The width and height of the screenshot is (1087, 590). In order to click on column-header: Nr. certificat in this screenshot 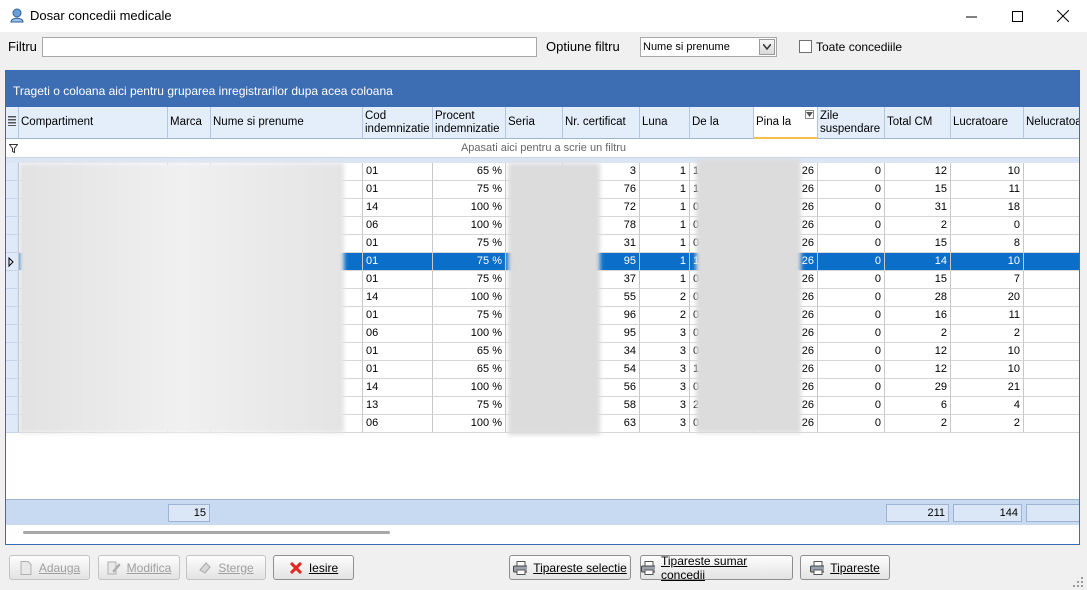, I will do `click(601, 123)`.